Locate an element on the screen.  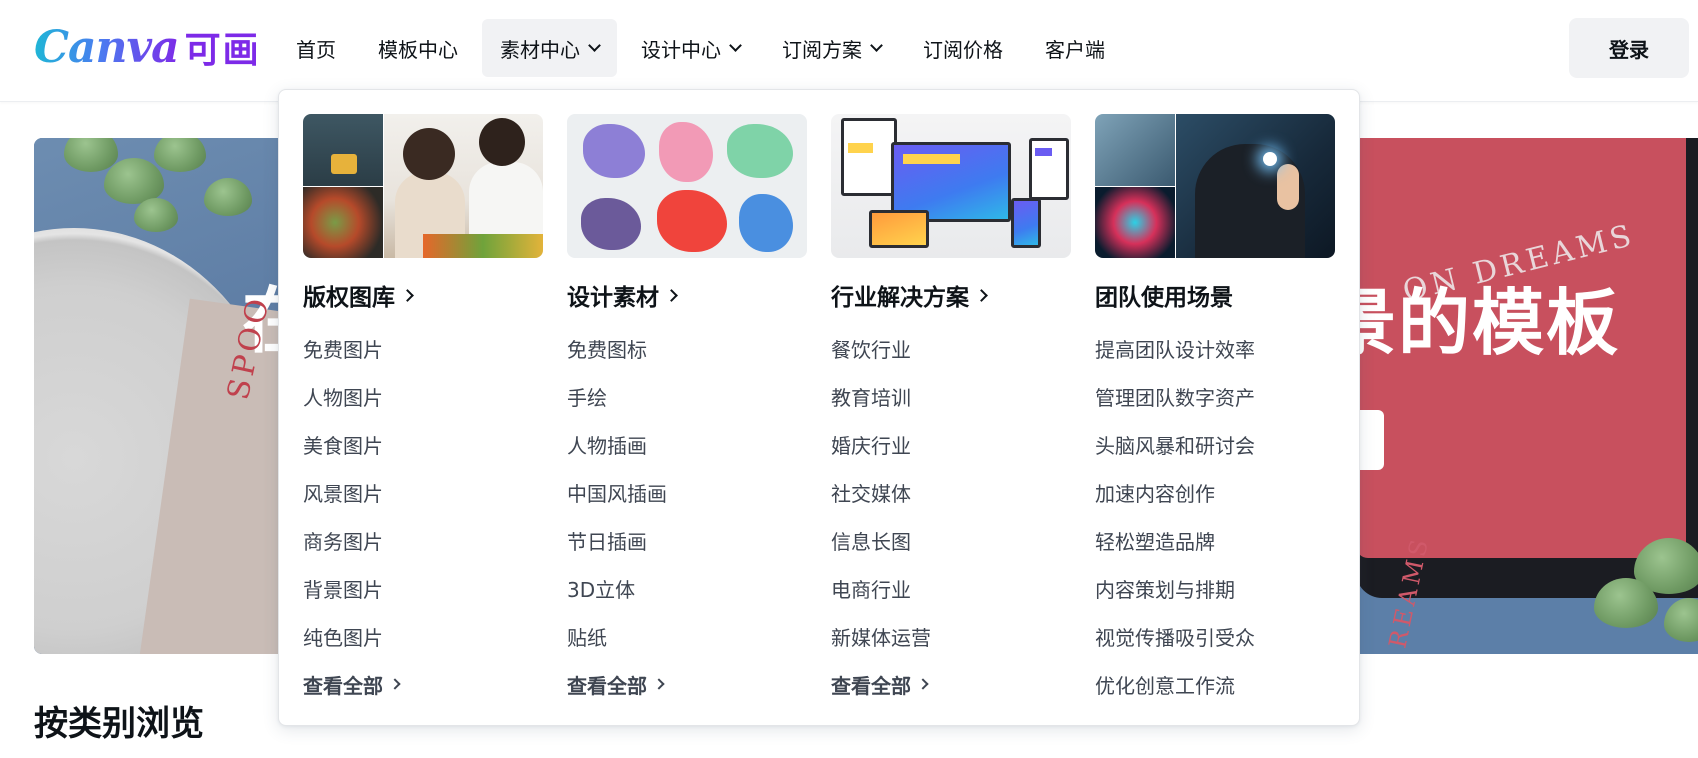
leo-illustration is located at coordinates (692, 221).